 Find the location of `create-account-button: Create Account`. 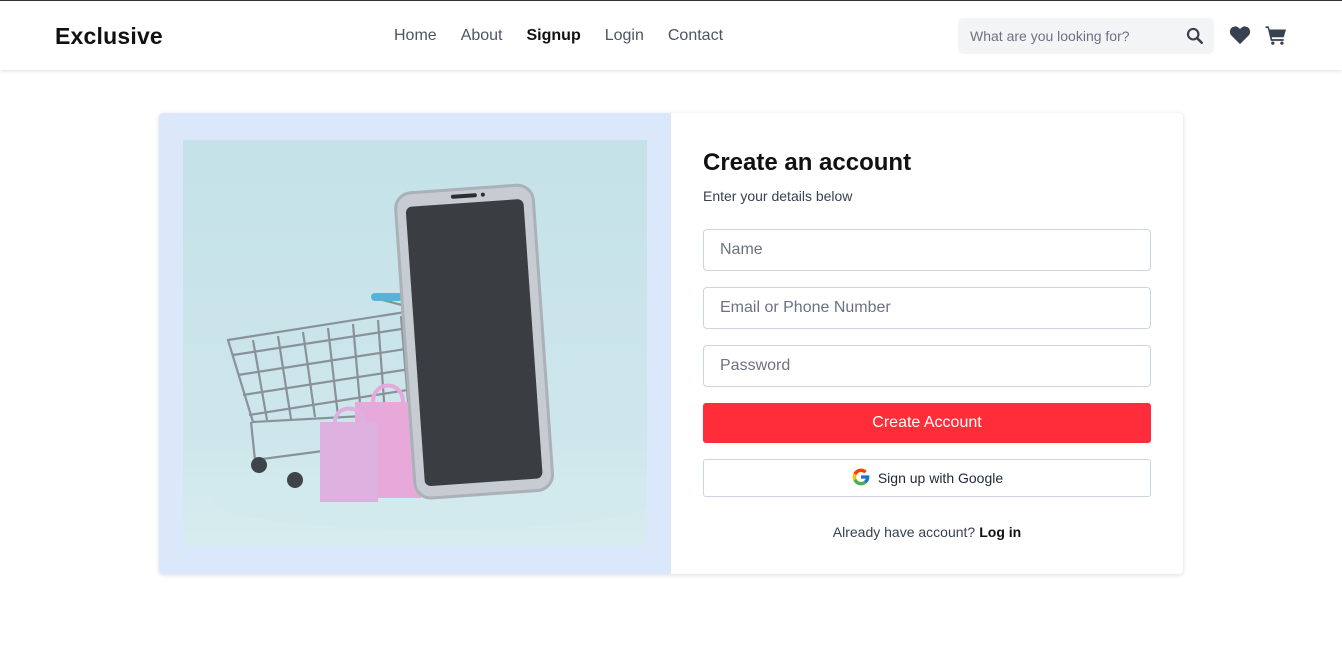

create-account-button: Create Account is located at coordinates (927, 423).